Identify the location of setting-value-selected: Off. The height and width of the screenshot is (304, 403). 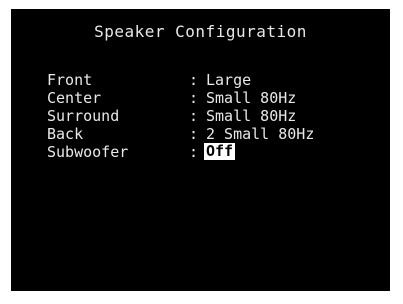
(220, 151).